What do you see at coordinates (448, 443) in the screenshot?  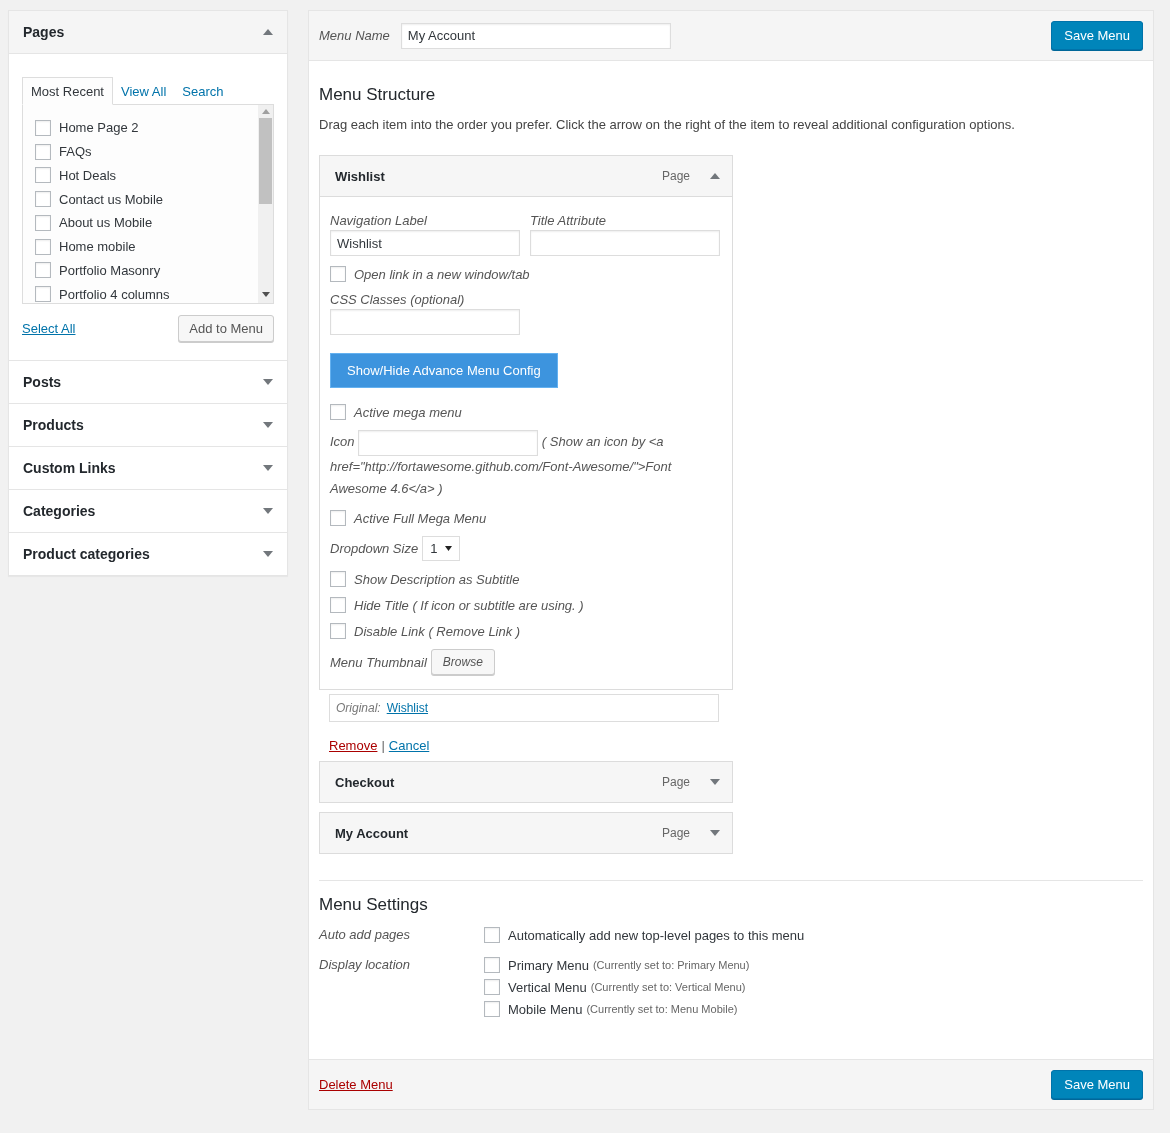 I see `icon-field` at bounding box center [448, 443].